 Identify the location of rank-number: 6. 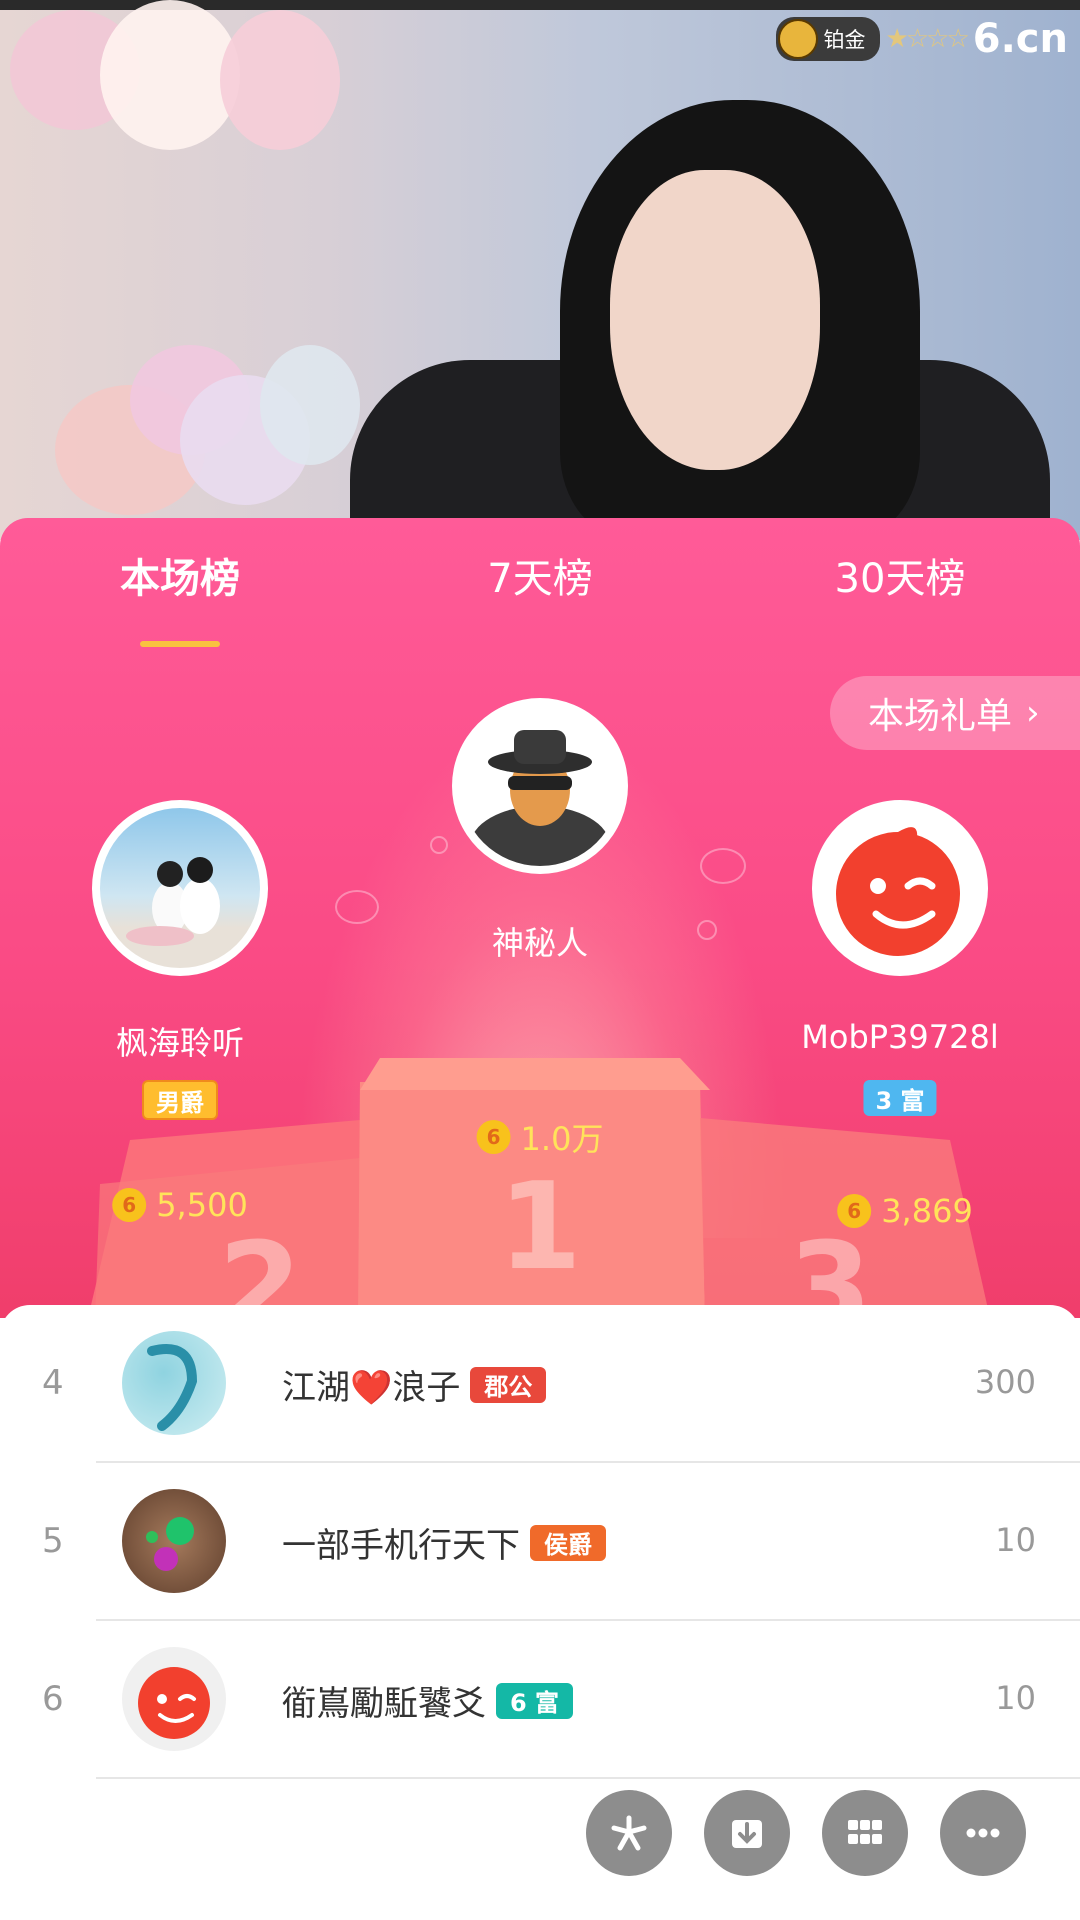
(53, 1699).